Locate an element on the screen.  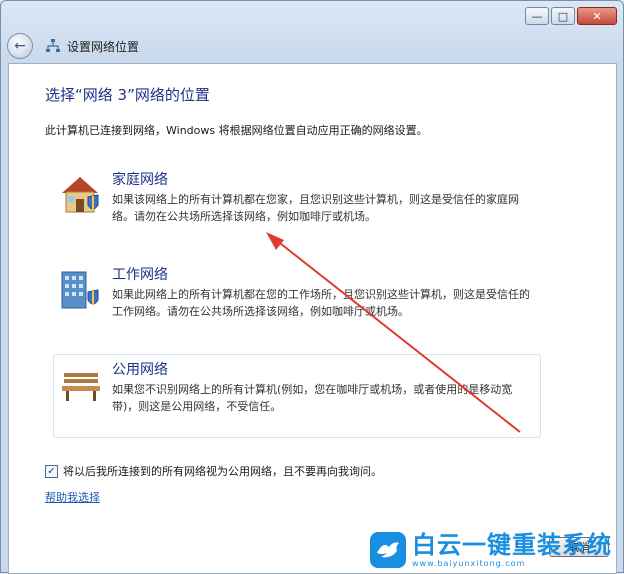
park-bench-icon is located at coordinates (81, 384).